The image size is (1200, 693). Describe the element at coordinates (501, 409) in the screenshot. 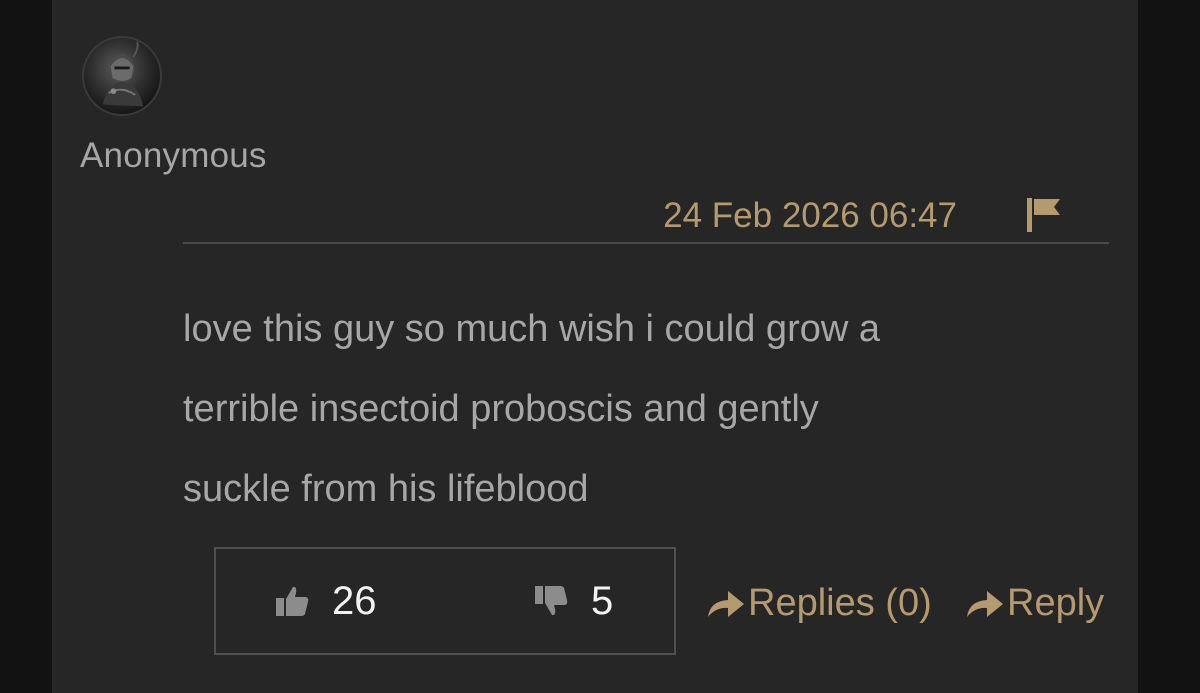

I see `comment-body-line: terrible insectoid proboscis and gently` at that location.